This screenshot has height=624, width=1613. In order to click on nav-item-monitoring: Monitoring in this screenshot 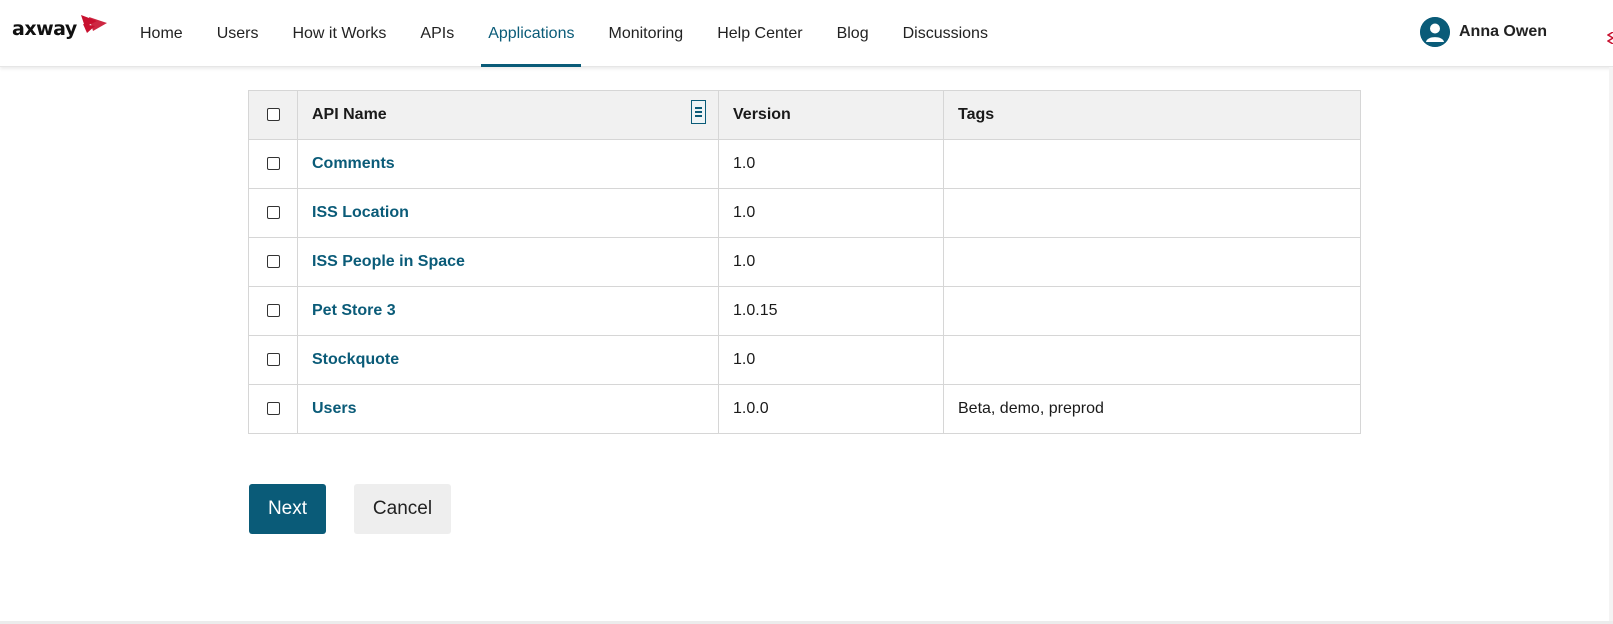, I will do `click(645, 33)`.